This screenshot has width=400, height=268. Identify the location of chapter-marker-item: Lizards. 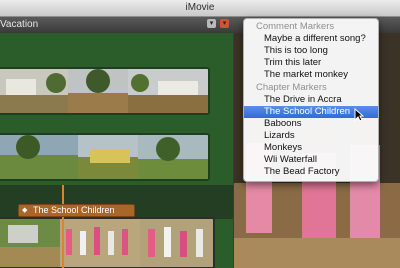
(311, 136).